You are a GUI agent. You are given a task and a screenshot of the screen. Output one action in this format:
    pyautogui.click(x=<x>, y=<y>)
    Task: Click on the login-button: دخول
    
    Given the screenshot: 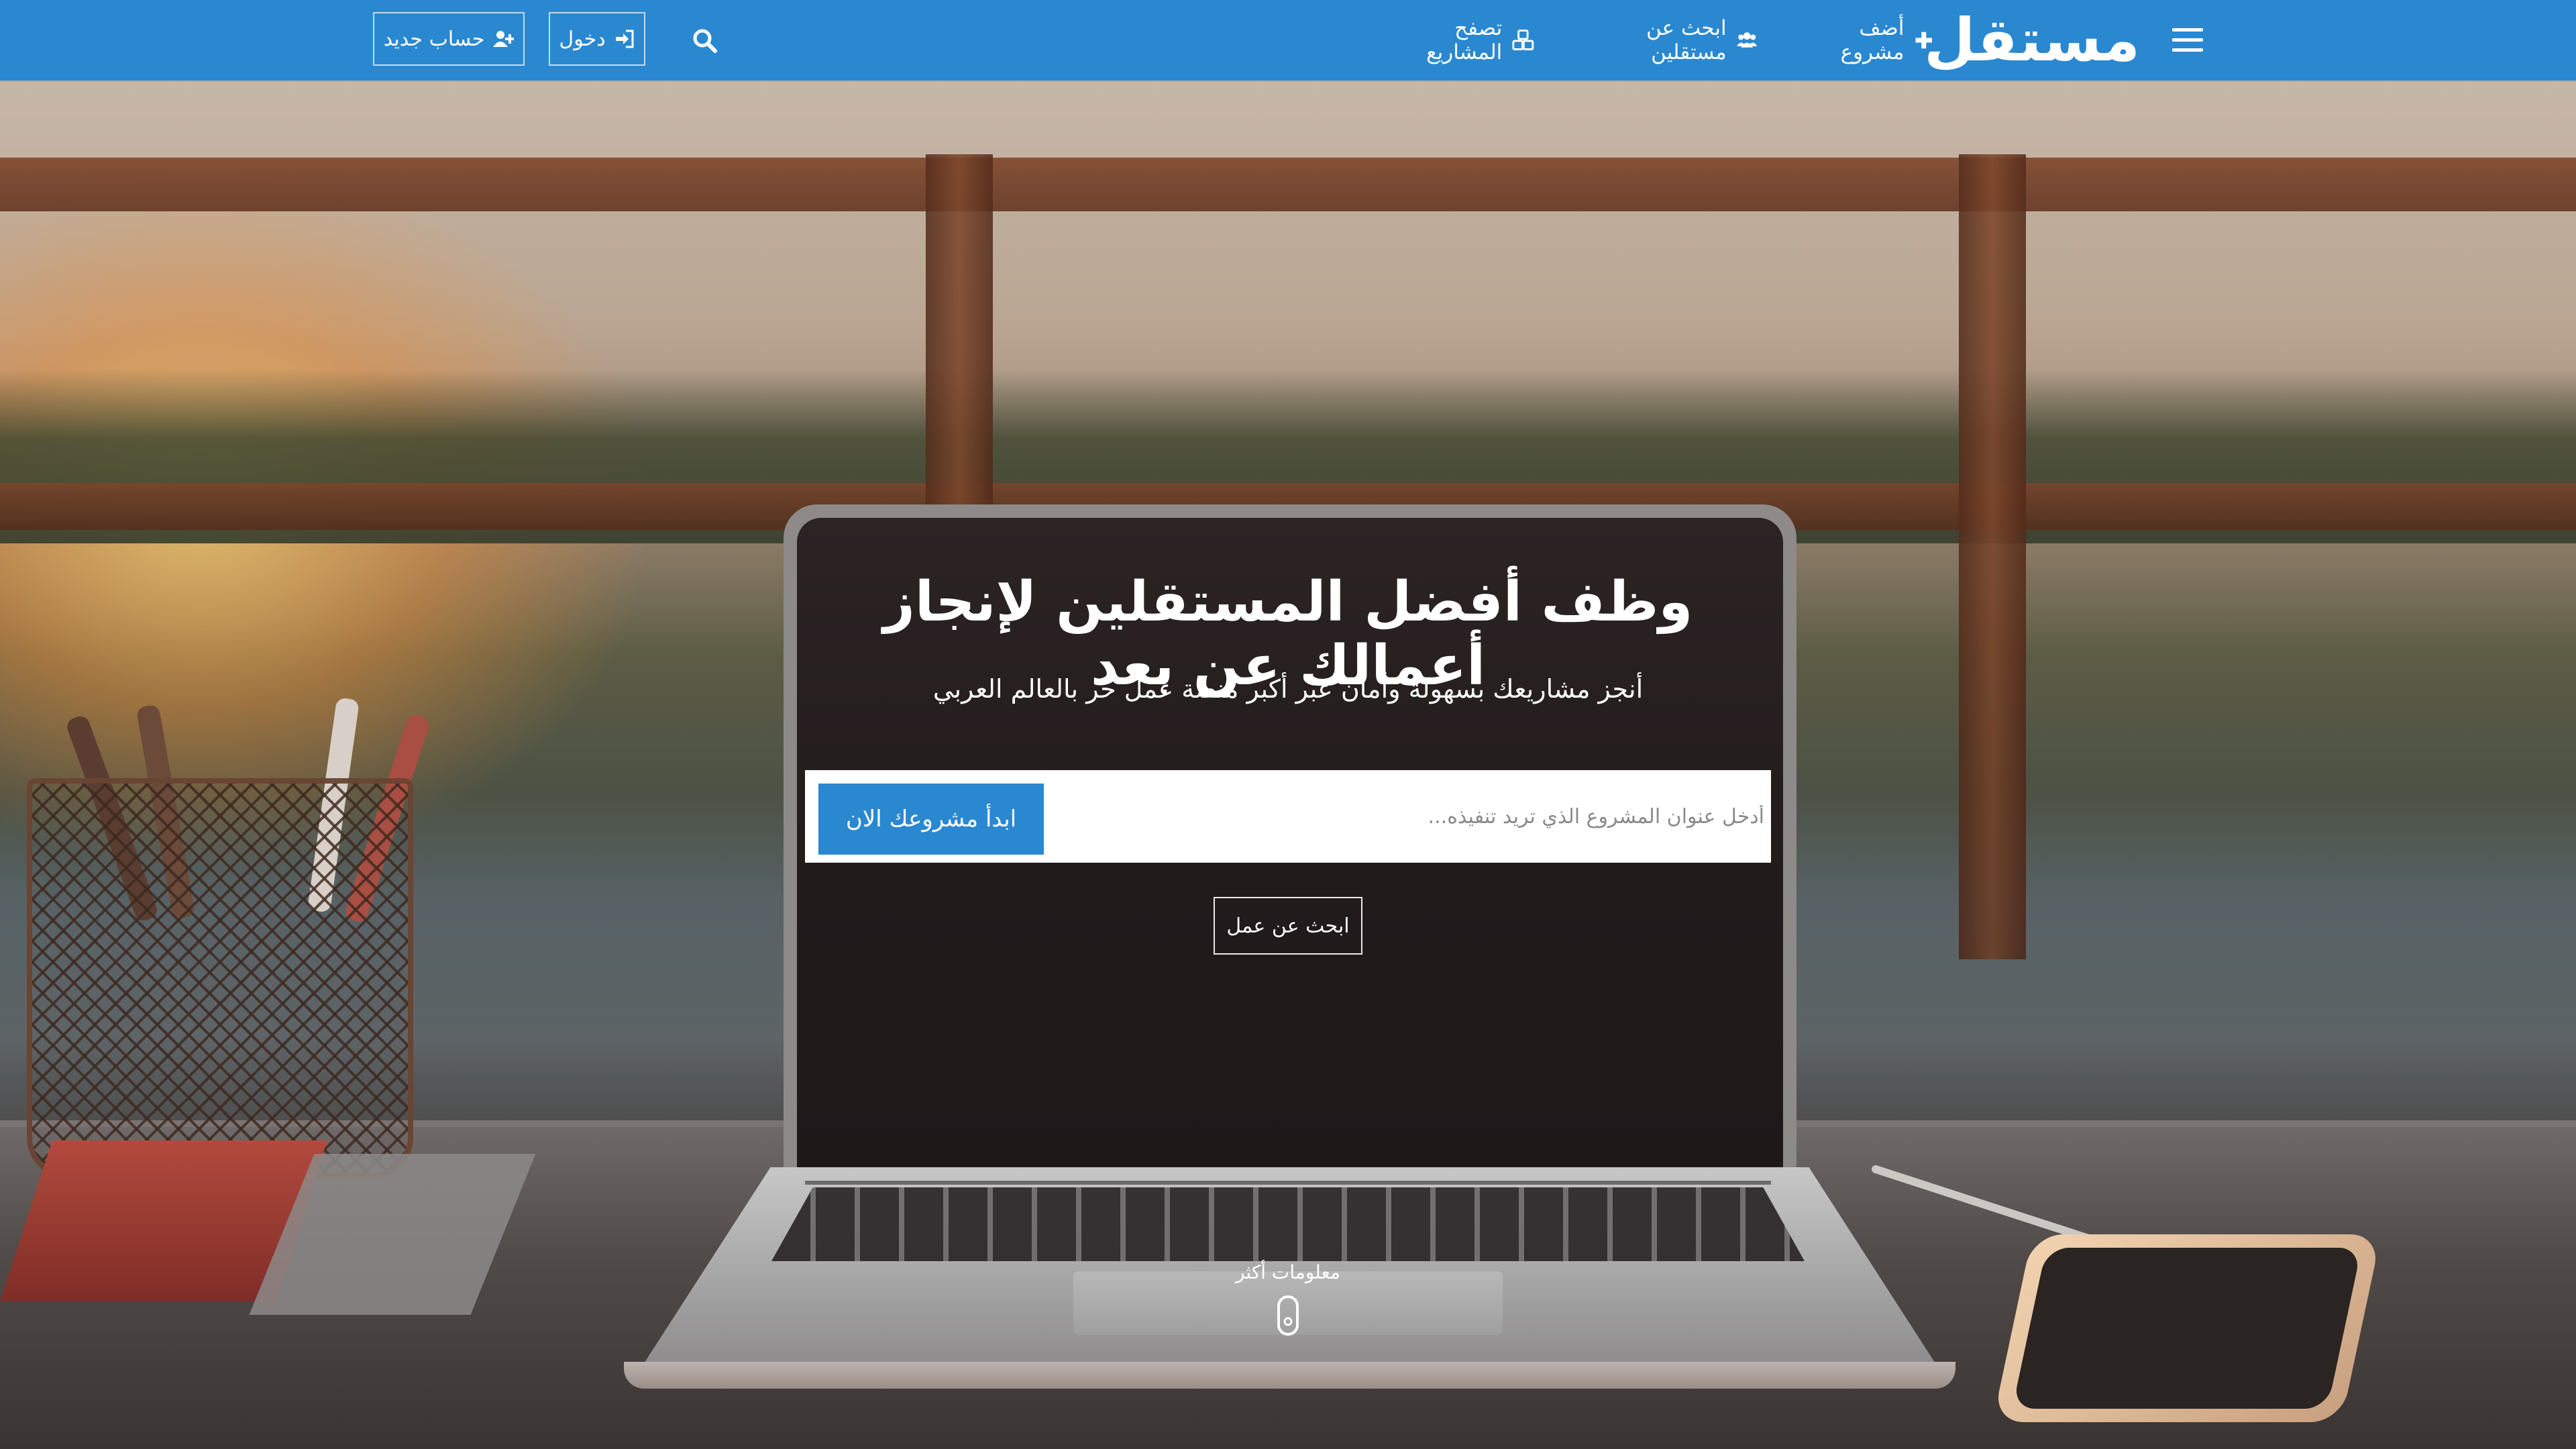 What is the action you would take?
    pyautogui.click(x=597, y=39)
    